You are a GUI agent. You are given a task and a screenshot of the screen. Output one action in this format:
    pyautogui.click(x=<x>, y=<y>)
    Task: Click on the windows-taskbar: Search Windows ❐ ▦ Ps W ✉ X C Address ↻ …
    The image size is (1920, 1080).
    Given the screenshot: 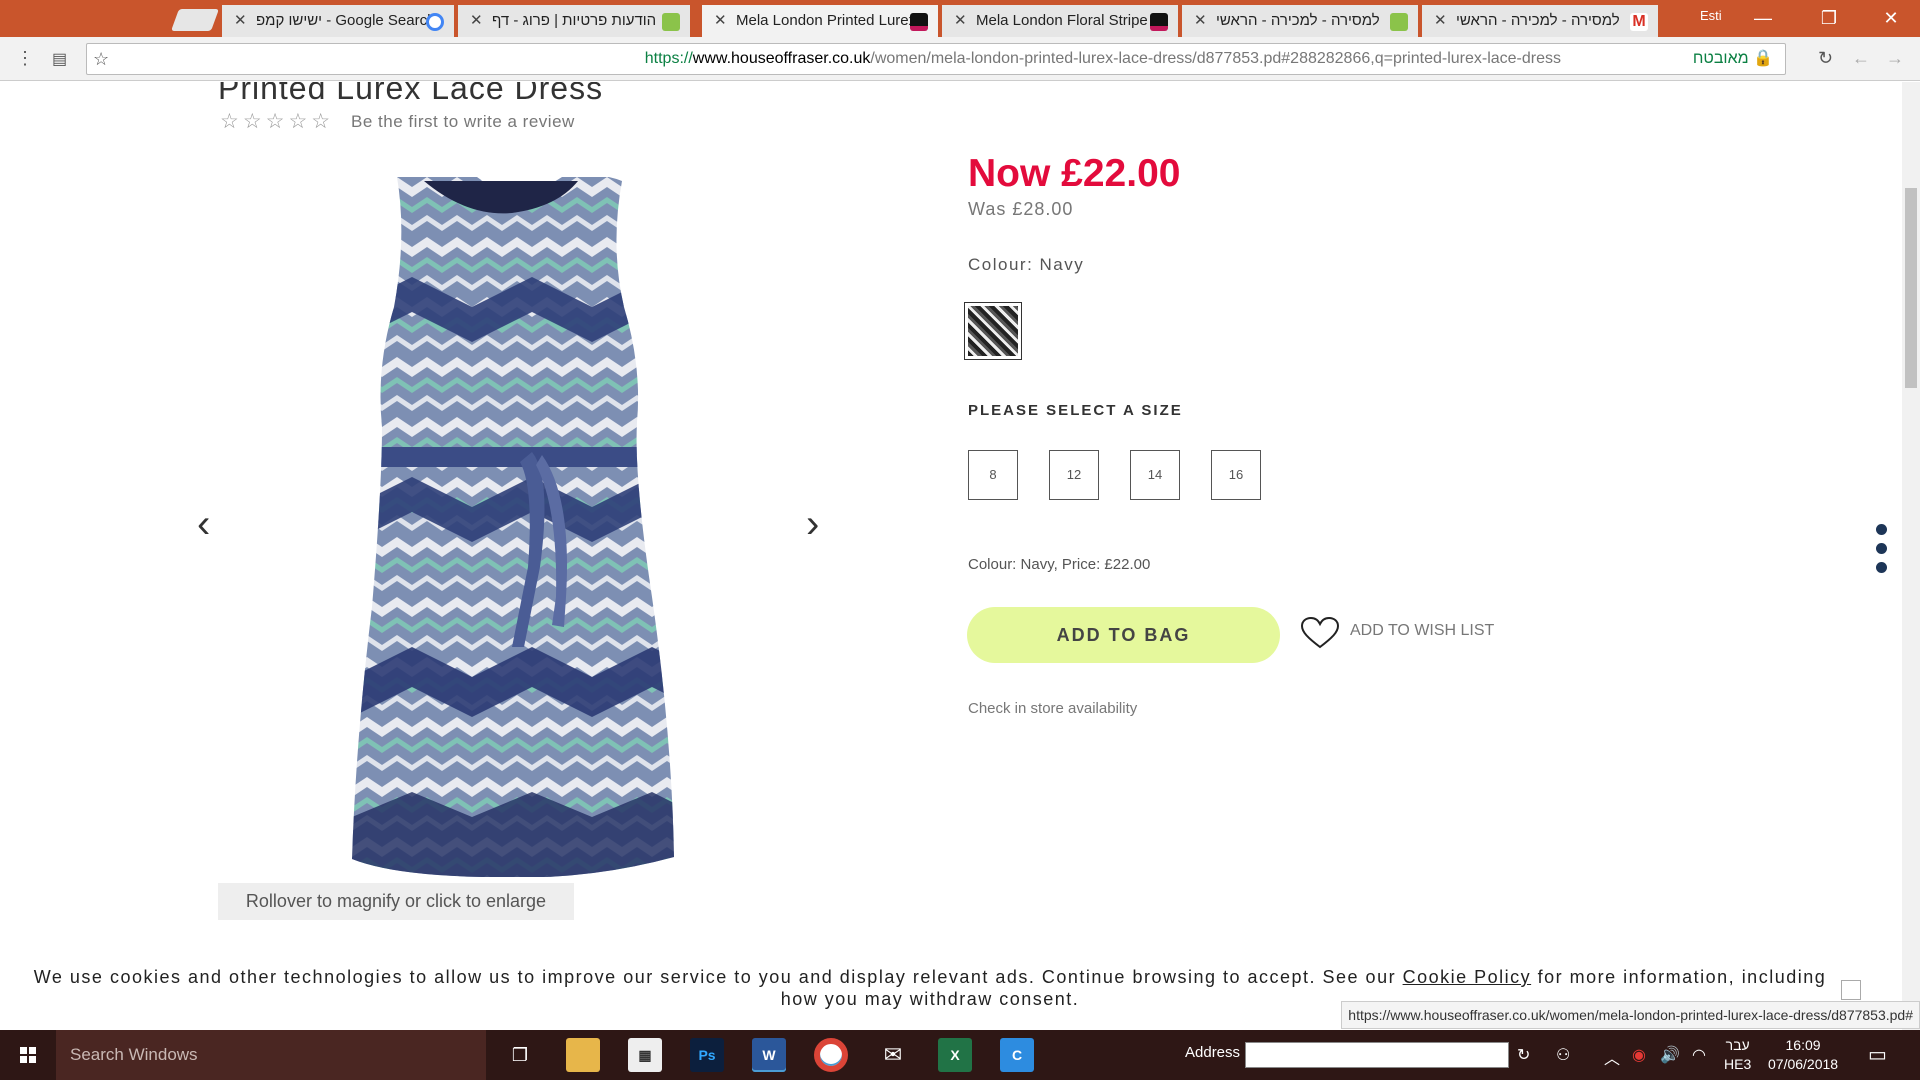 What is the action you would take?
    pyautogui.click(x=960, y=1055)
    